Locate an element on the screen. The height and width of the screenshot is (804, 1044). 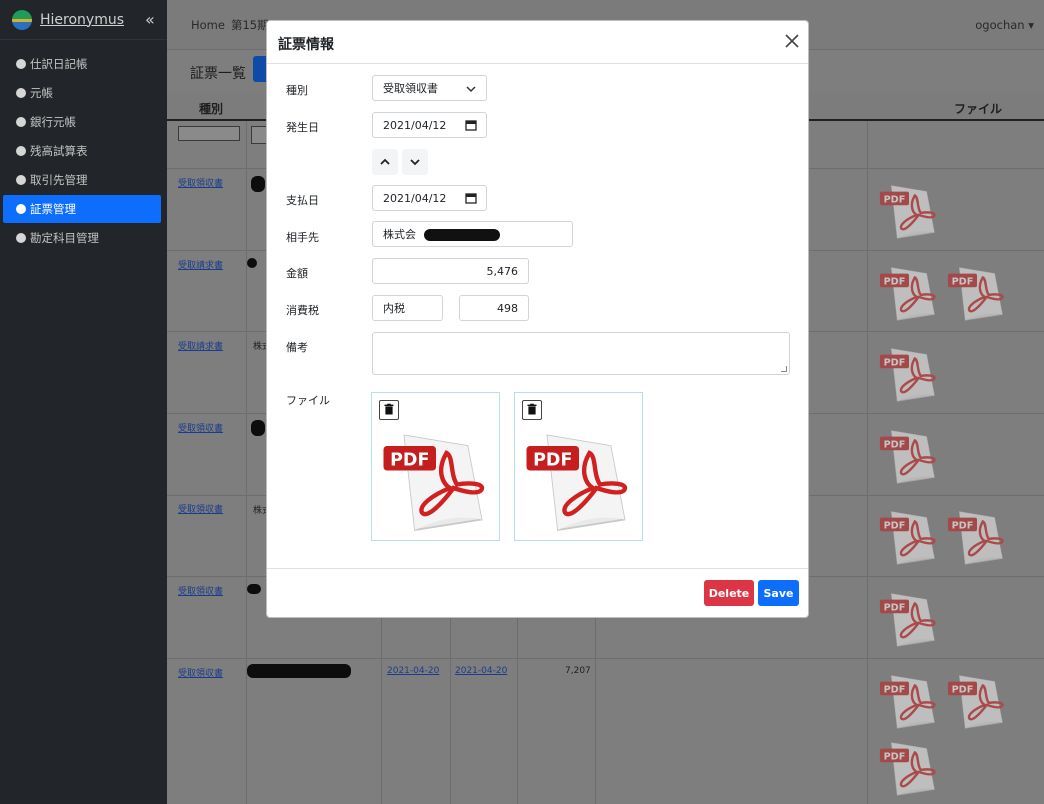
column-header-kind: 種別 is located at coordinates (211, 108).